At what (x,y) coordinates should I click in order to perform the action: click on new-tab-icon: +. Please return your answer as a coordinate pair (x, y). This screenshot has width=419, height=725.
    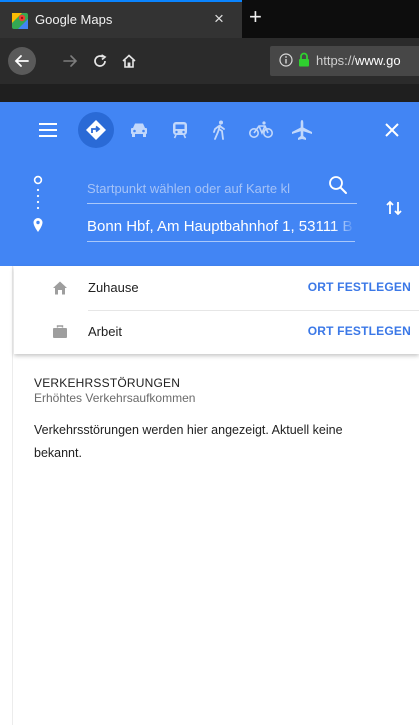
    Looking at the image, I should click on (255, 17).